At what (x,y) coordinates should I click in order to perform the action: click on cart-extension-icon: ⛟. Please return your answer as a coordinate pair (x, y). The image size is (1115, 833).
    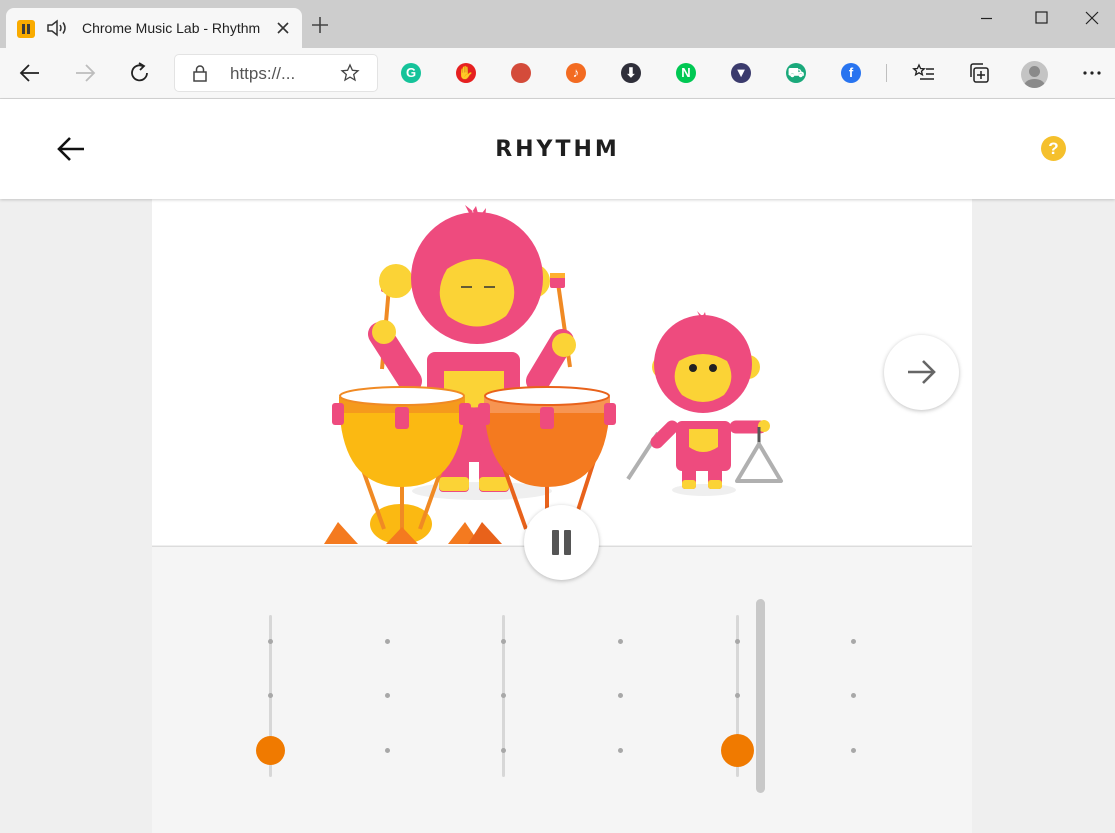
    Looking at the image, I should click on (796, 73).